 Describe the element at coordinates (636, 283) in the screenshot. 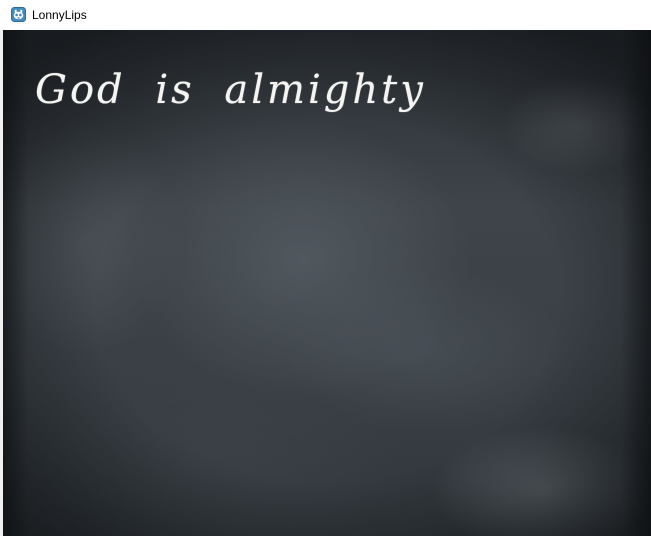

I see `chalkboard-shadow-right` at that location.